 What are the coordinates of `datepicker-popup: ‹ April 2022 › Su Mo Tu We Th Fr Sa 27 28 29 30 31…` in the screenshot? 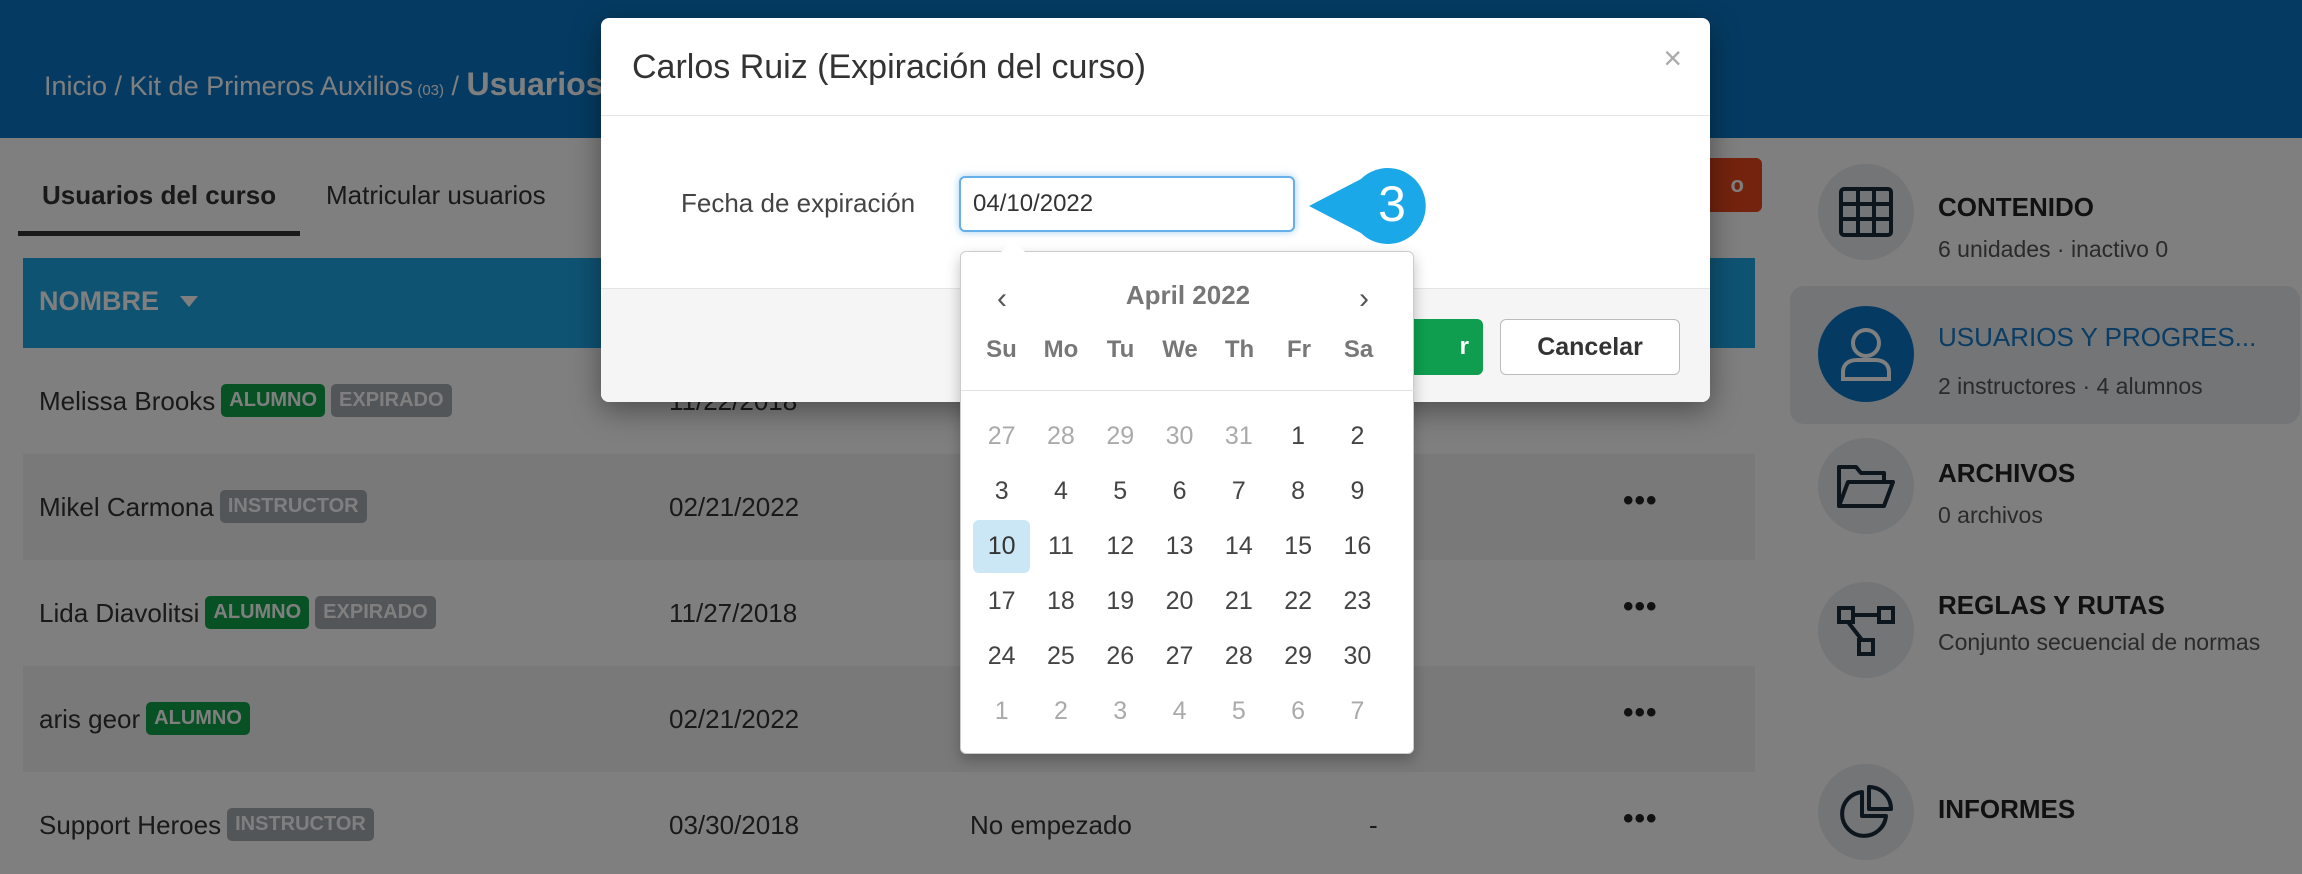 It's located at (1187, 497).